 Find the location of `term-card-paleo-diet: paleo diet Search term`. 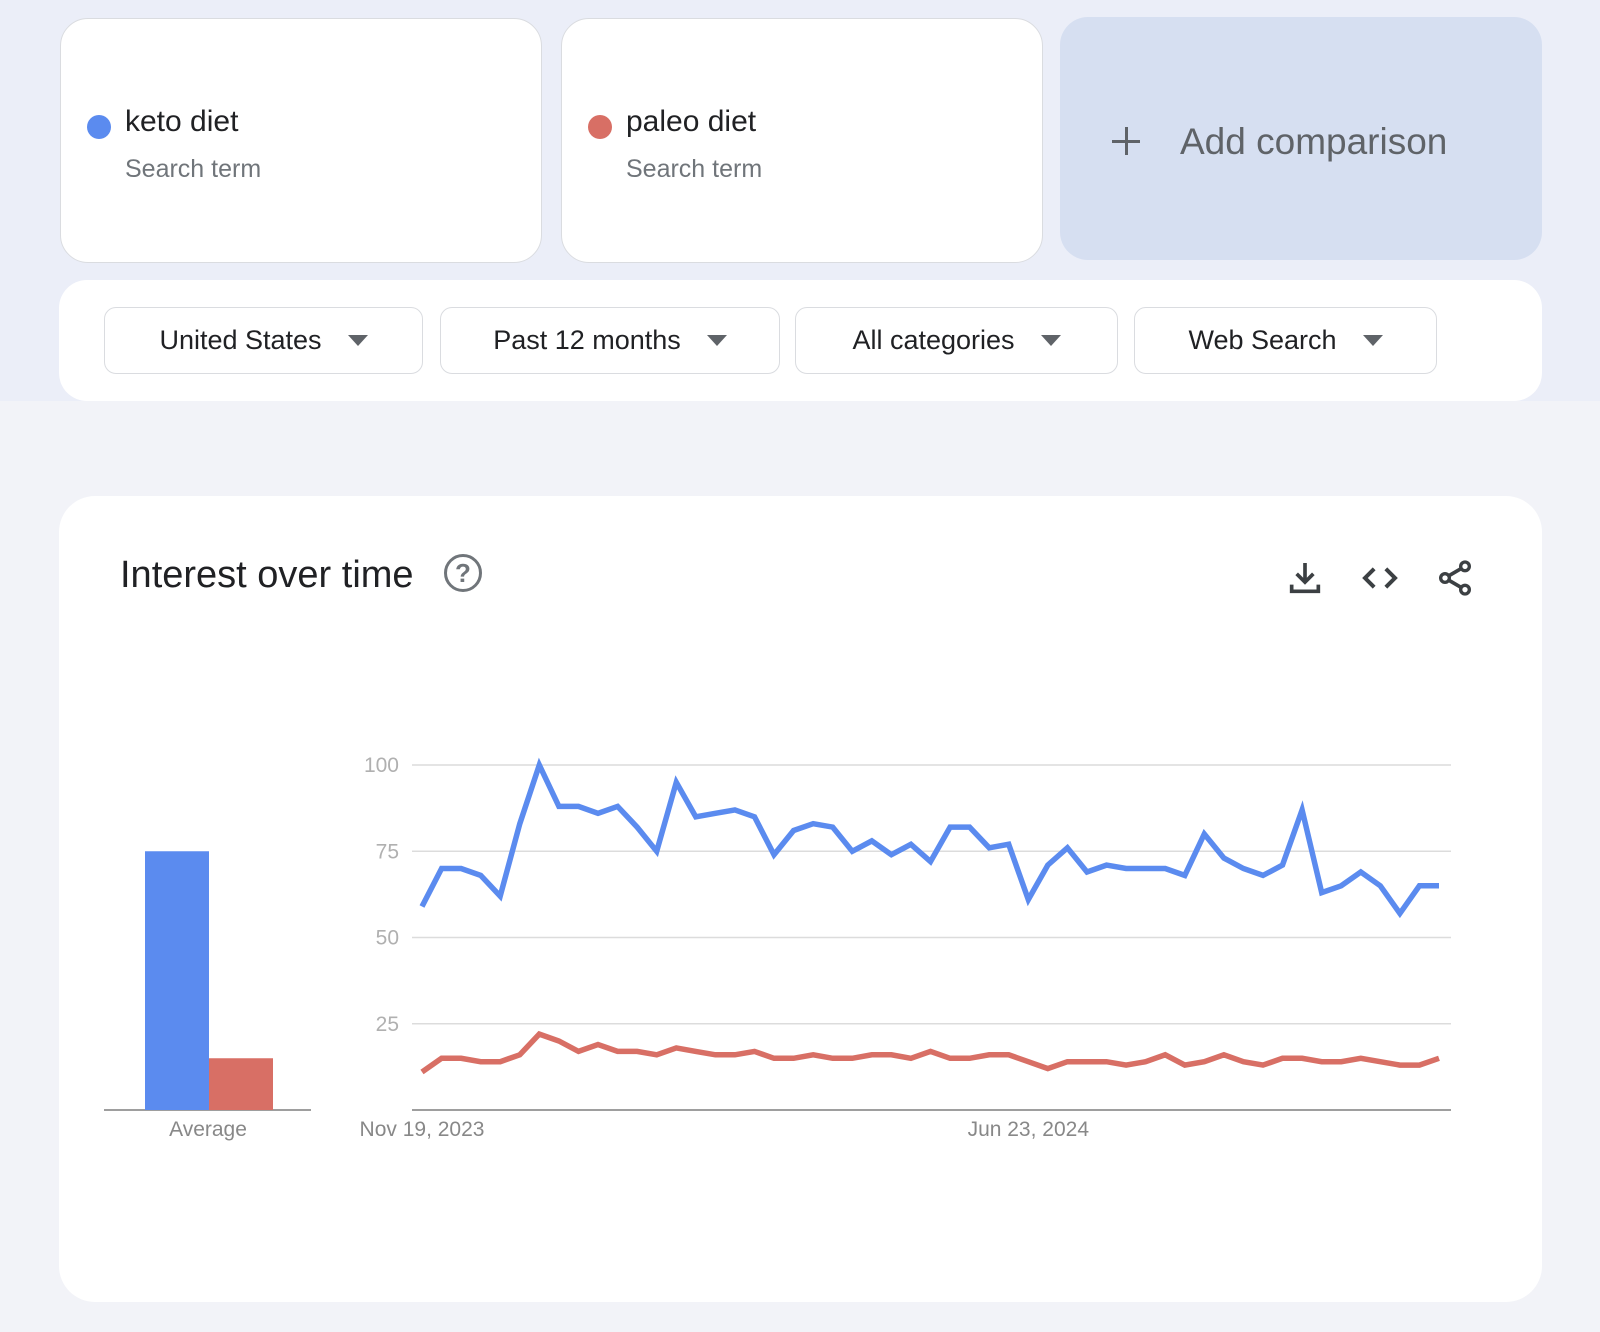

term-card-paleo-diet: paleo diet Search term is located at coordinates (802, 140).